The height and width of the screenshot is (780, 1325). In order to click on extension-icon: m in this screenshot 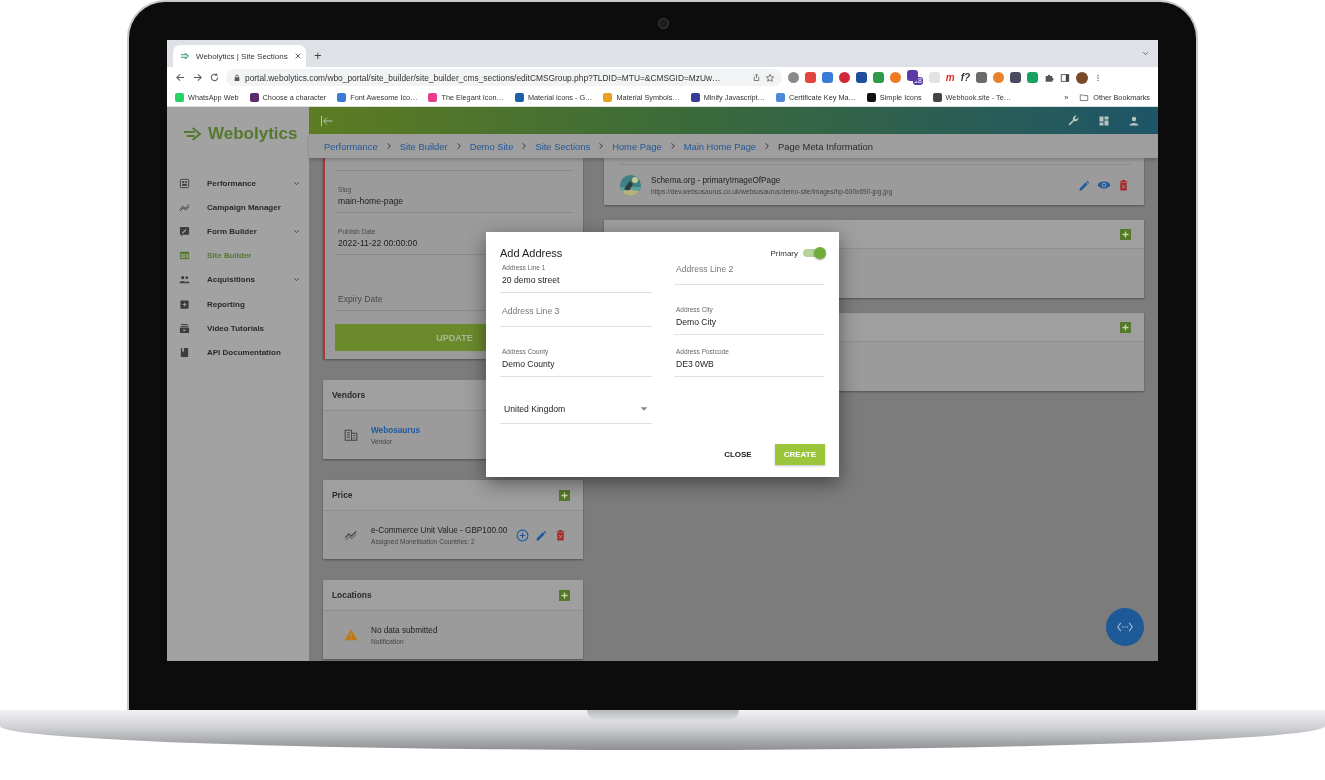, I will do `click(950, 77)`.